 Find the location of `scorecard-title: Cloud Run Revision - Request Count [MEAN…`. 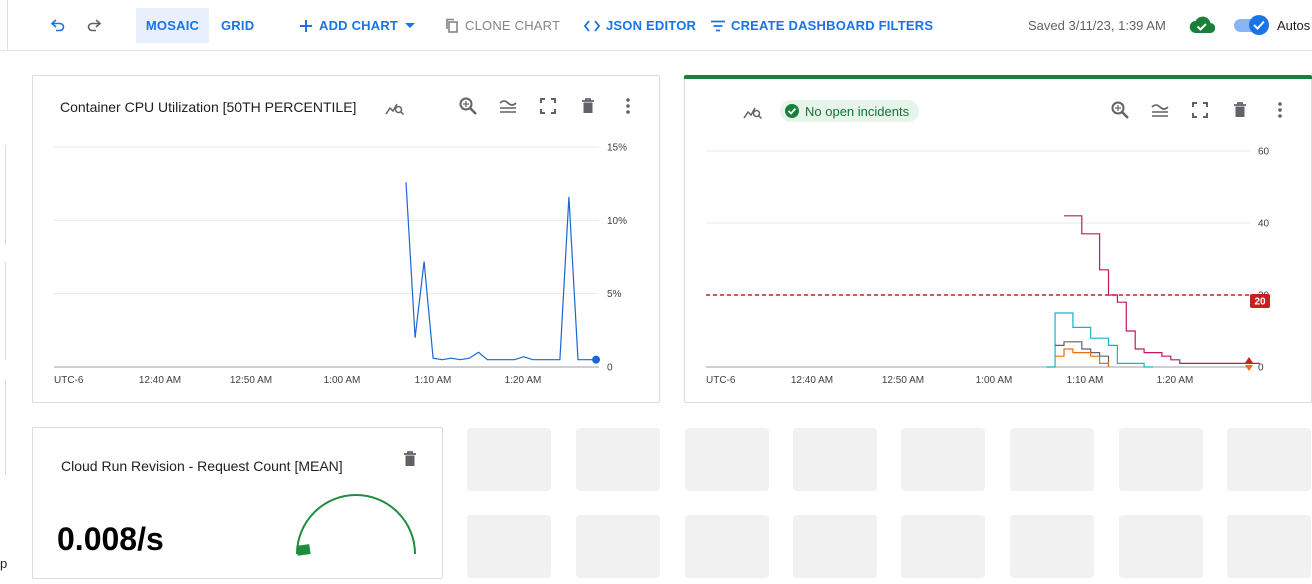

scorecard-title: Cloud Run Revision - Request Count [MEAN… is located at coordinates (202, 466).